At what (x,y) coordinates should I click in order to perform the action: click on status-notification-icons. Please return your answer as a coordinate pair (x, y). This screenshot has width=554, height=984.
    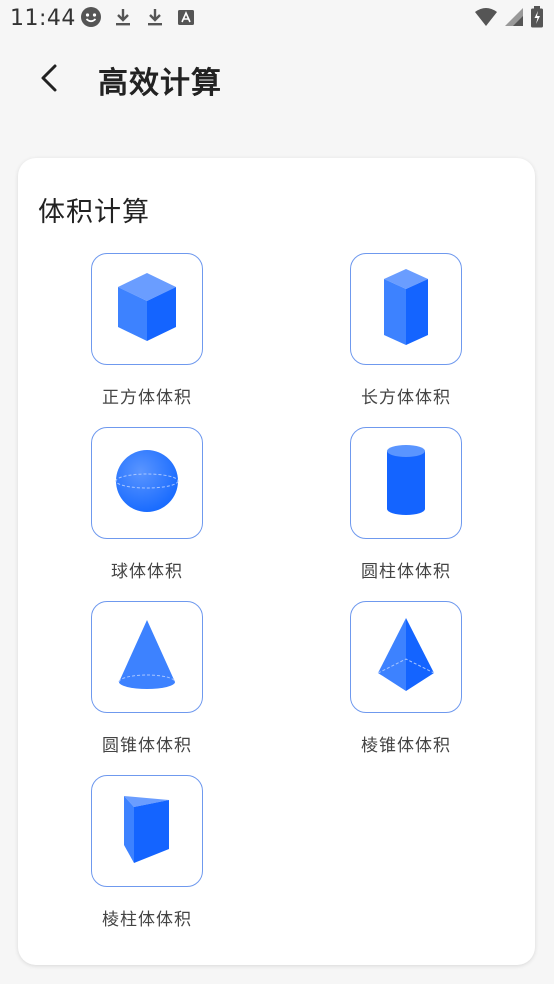
    Looking at the image, I should click on (138, 19).